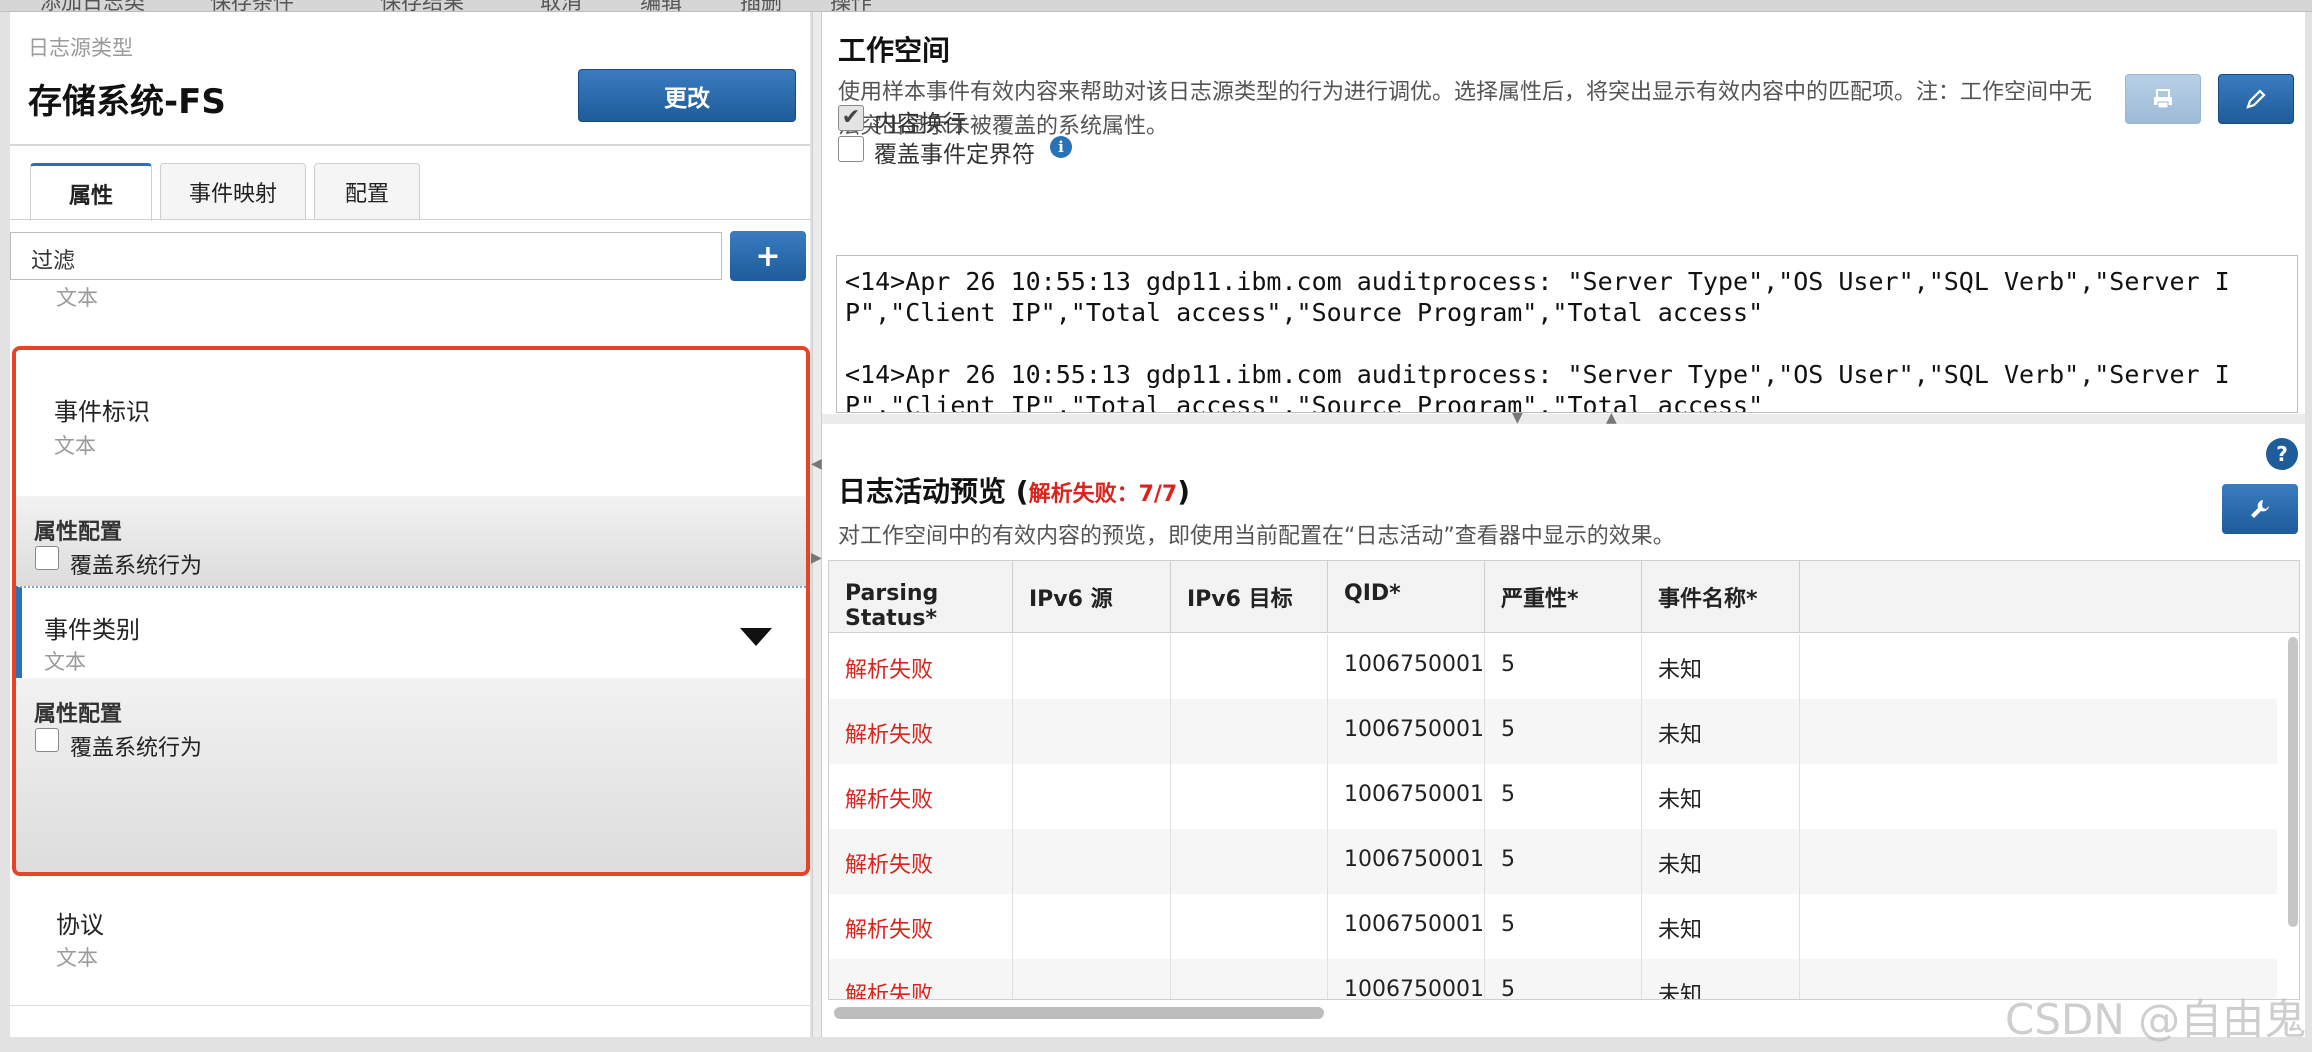 Image resolution: width=2312 pixels, height=1052 pixels. I want to click on vertical-scrollbar, so click(2293, 782).